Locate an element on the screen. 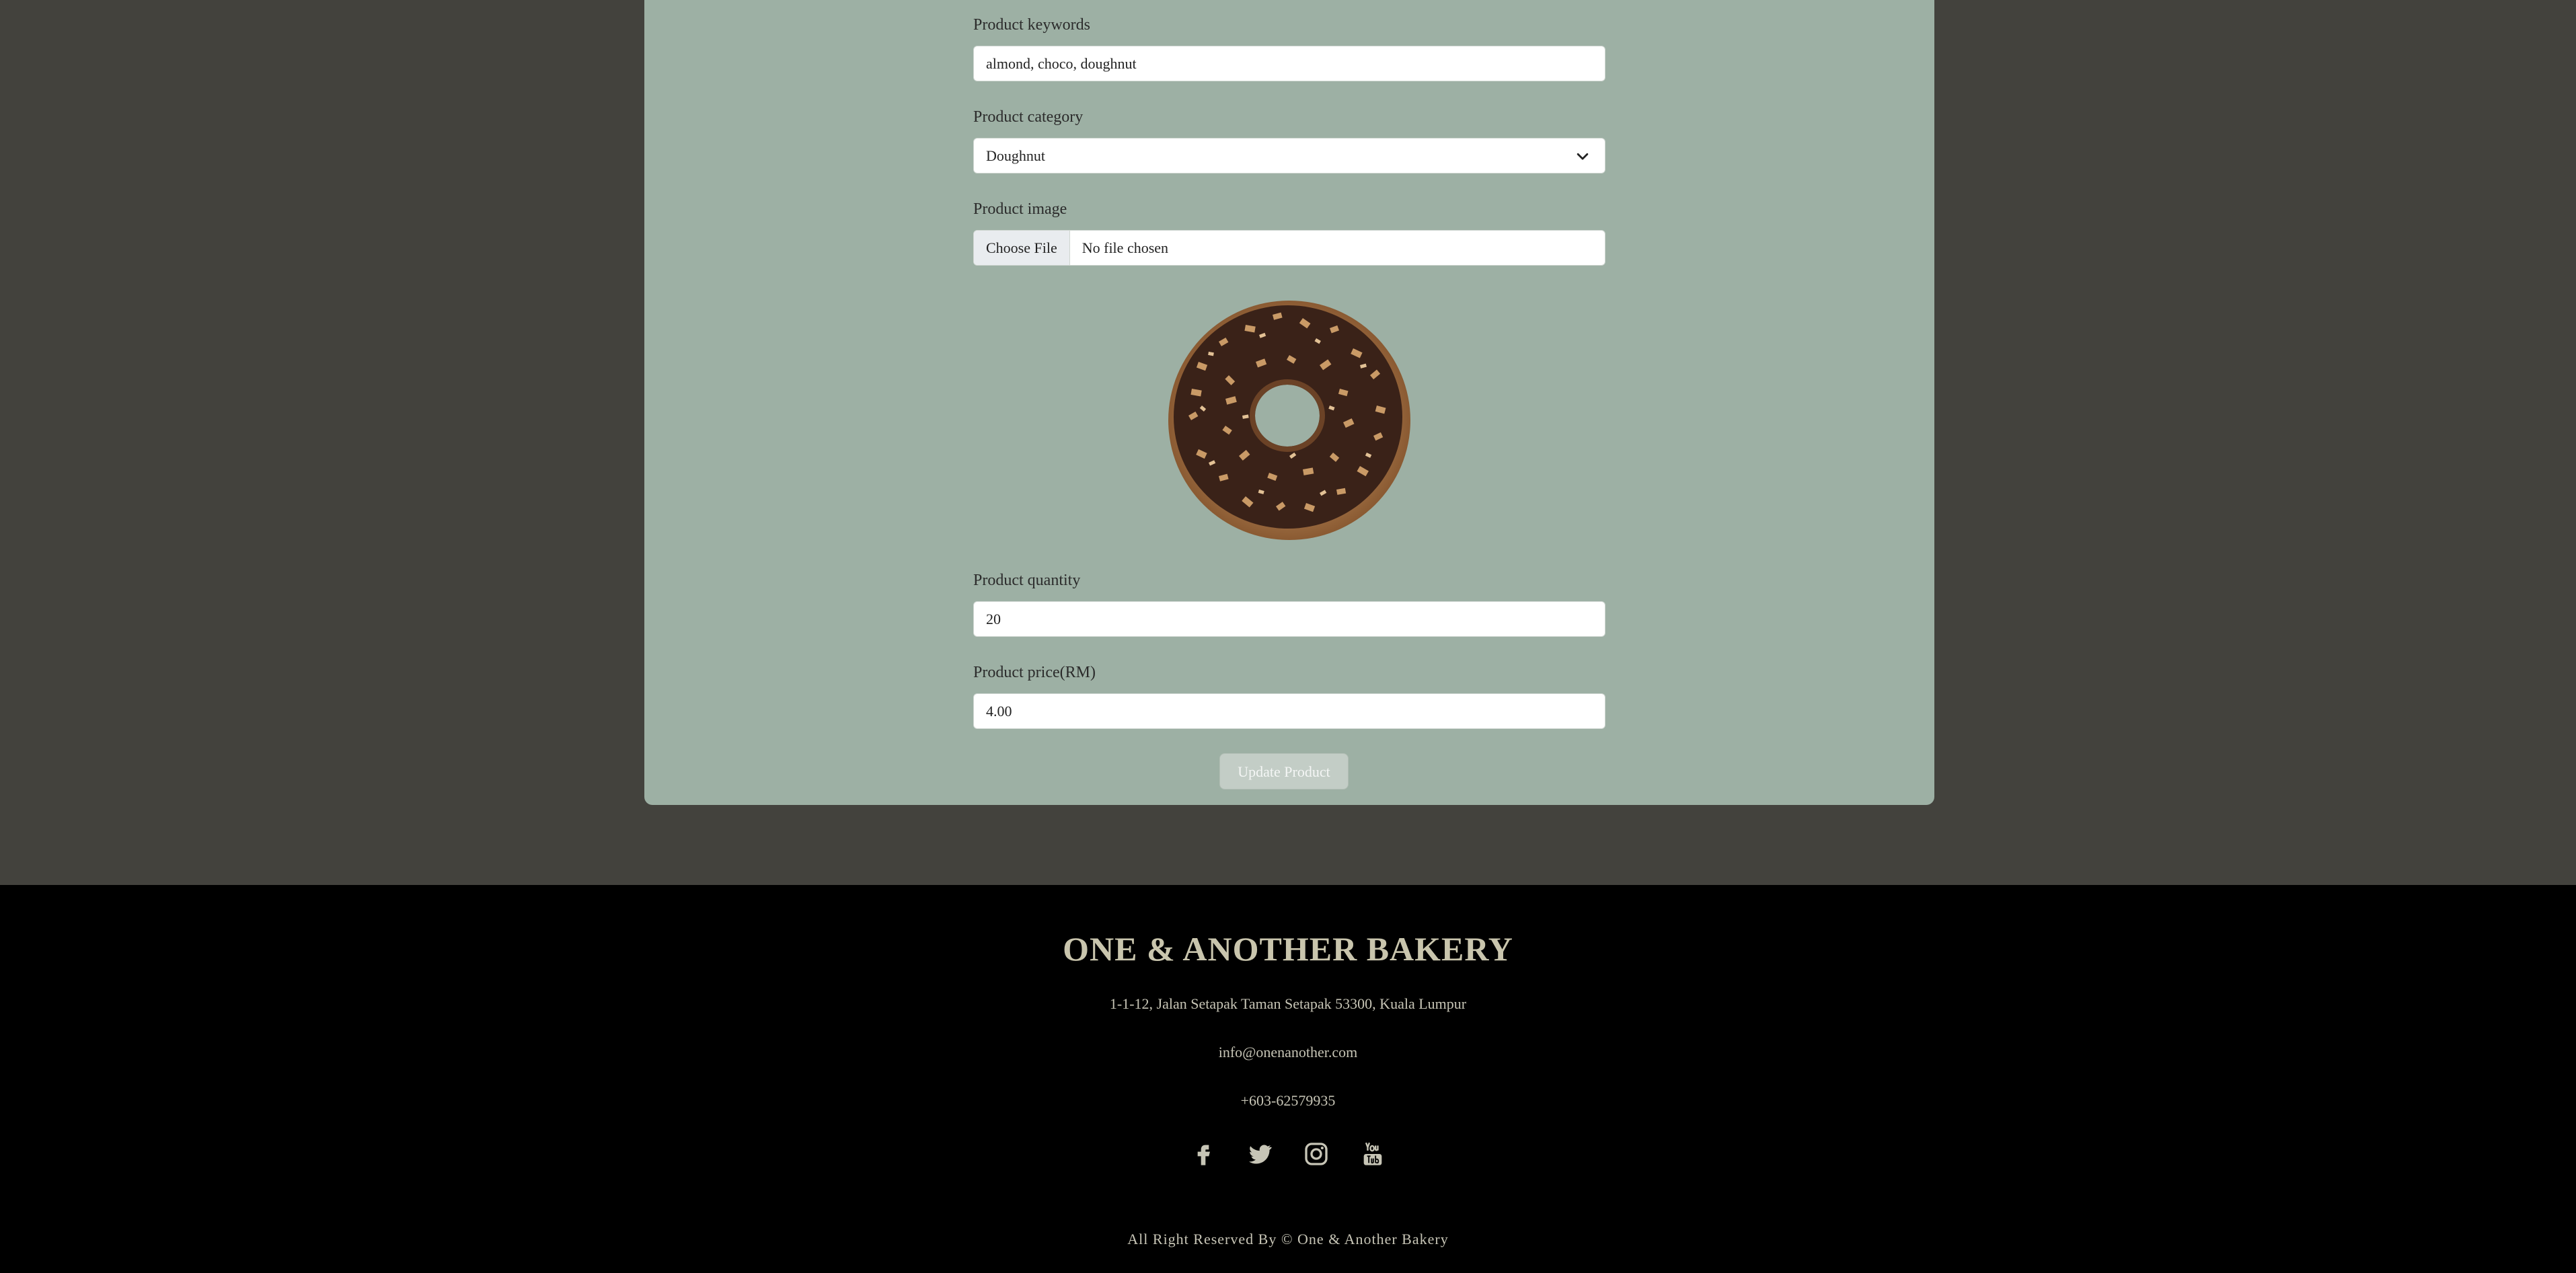 This screenshot has width=2576, height=1273. category-label: Product category is located at coordinates (1028, 117).